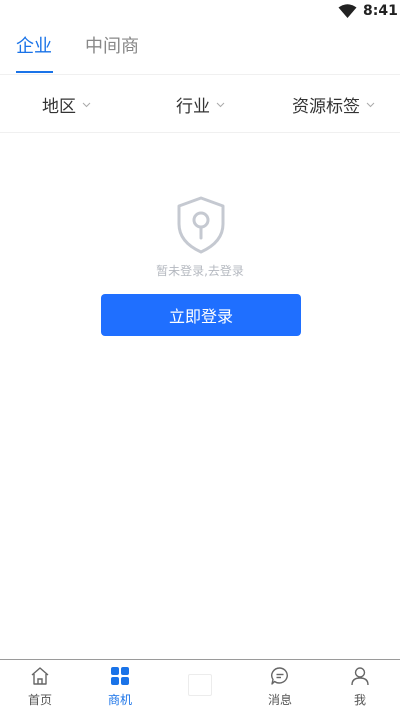 The image size is (400, 710). What do you see at coordinates (120, 676) in the screenshot?
I see `grid-icon` at bounding box center [120, 676].